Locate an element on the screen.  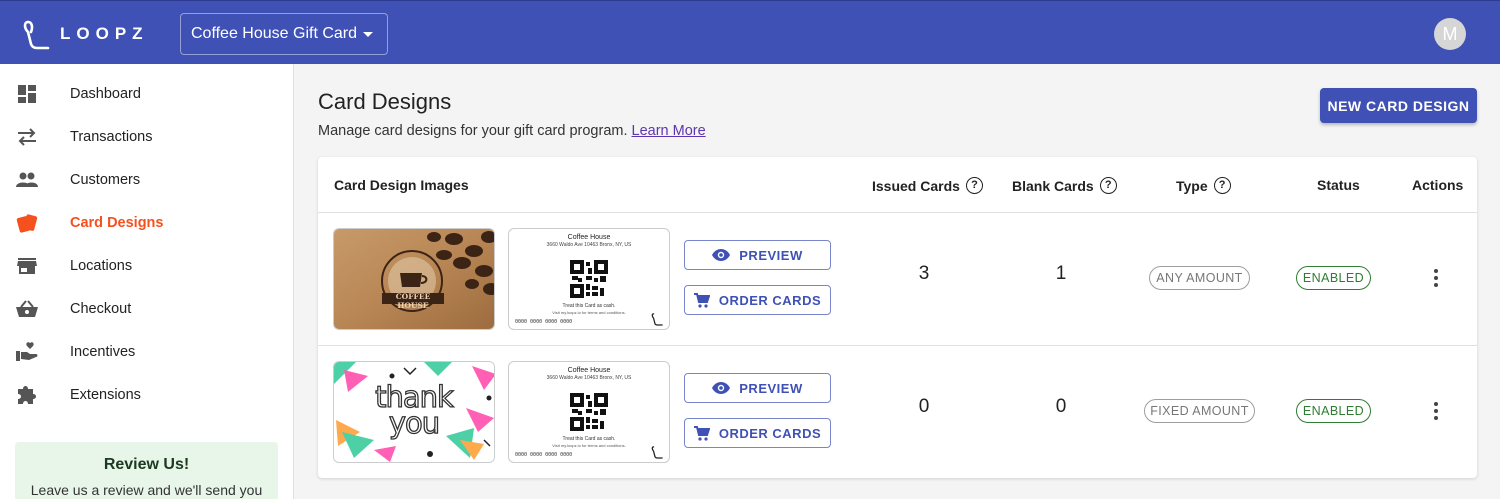
column-header-type: Type? is located at coordinates (1203, 185).